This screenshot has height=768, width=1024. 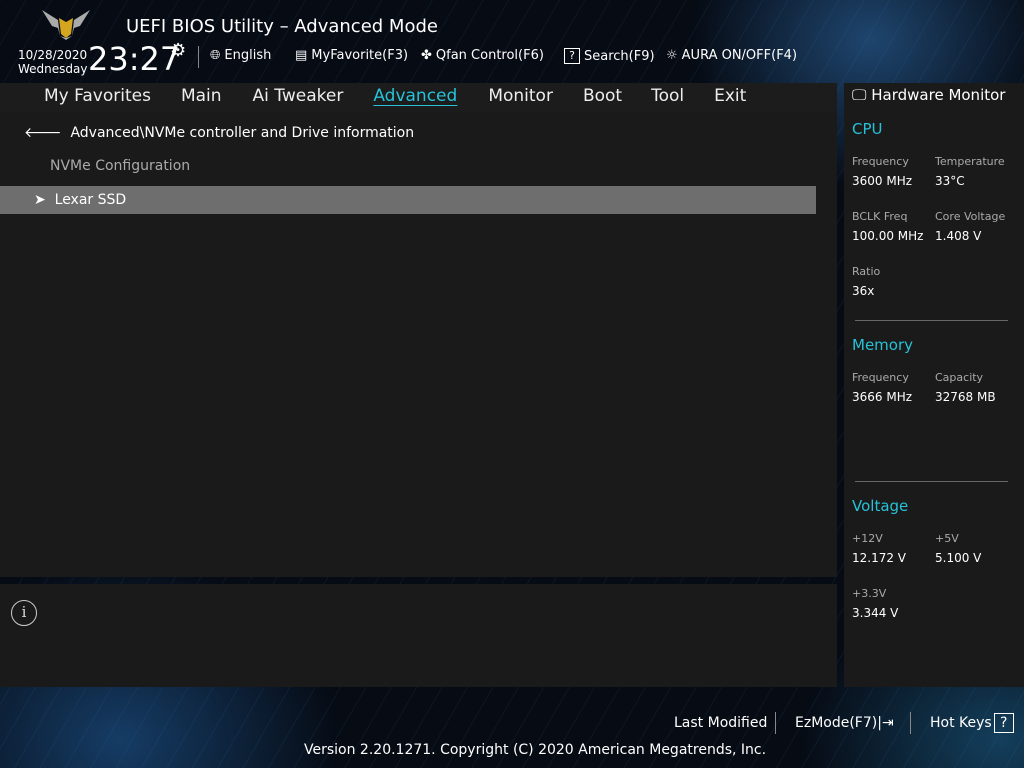 What do you see at coordinates (667, 97) in the screenshot?
I see `tab-tool: Tool` at bounding box center [667, 97].